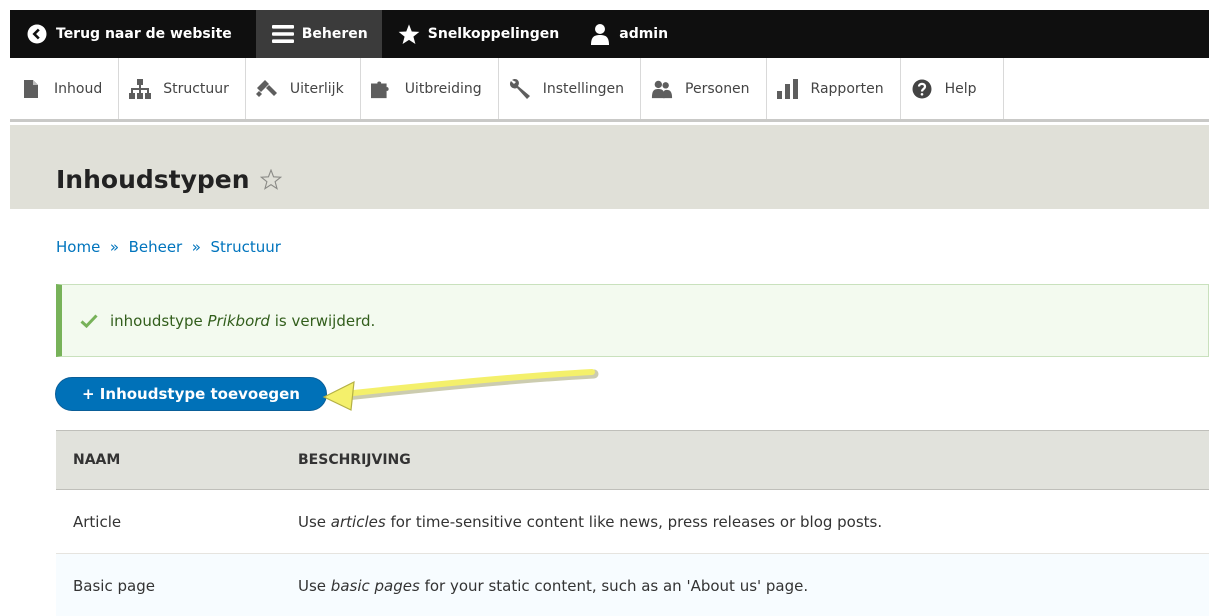 The width and height of the screenshot is (1209, 616). What do you see at coordinates (159, 320) in the screenshot?
I see `message-prefix: inhoudstype` at bounding box center [159, 320].